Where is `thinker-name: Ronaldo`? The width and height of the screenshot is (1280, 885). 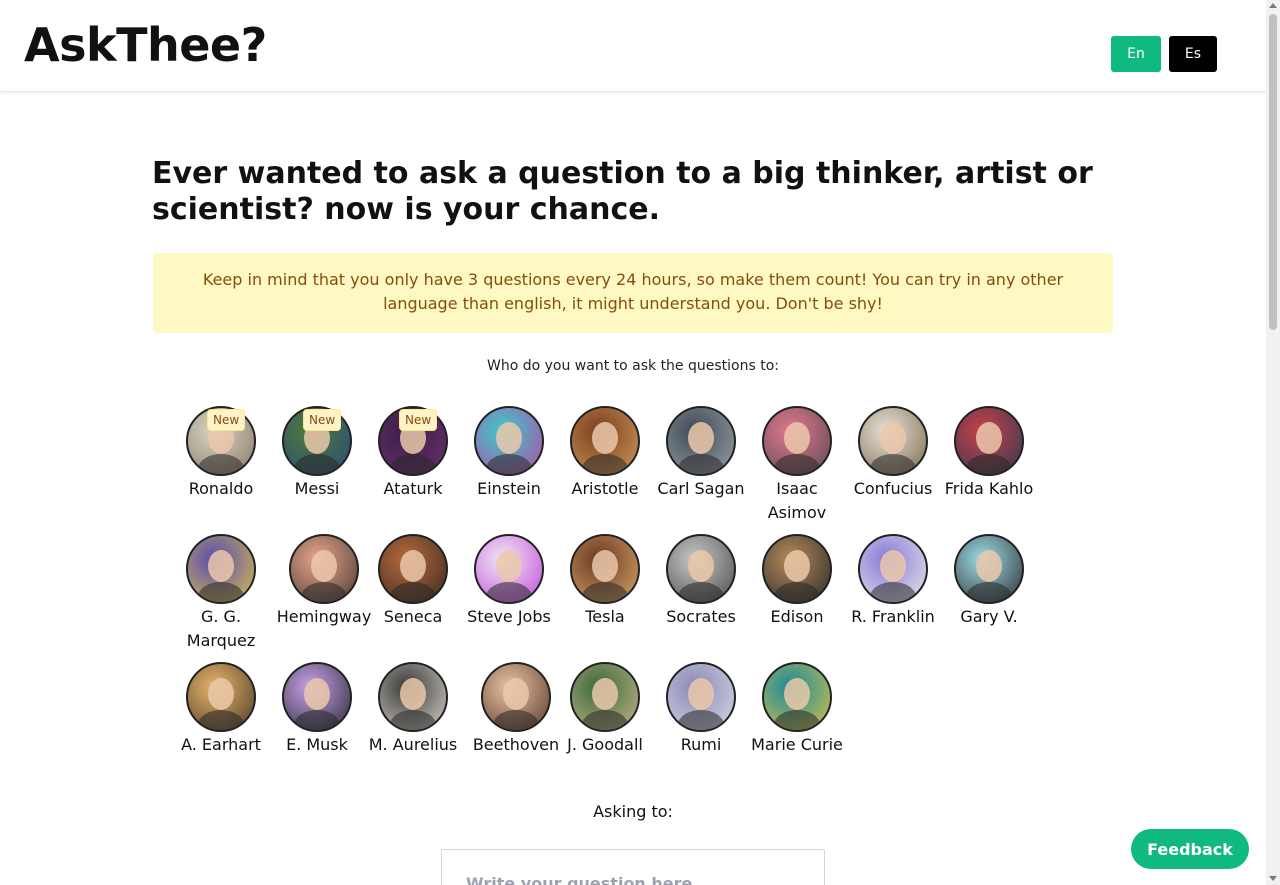
thinker-name: Ronaldo is located at coordinates (221, 488).